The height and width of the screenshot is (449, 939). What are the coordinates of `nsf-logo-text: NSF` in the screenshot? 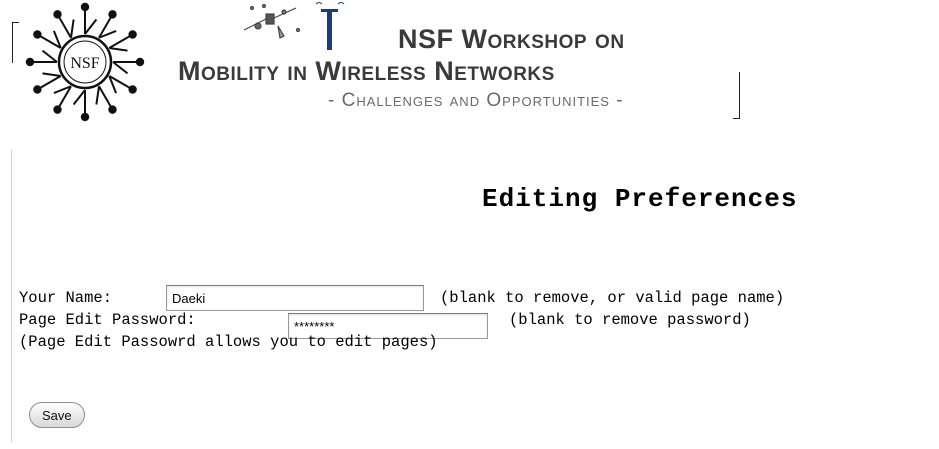 It's located at (84, 63).